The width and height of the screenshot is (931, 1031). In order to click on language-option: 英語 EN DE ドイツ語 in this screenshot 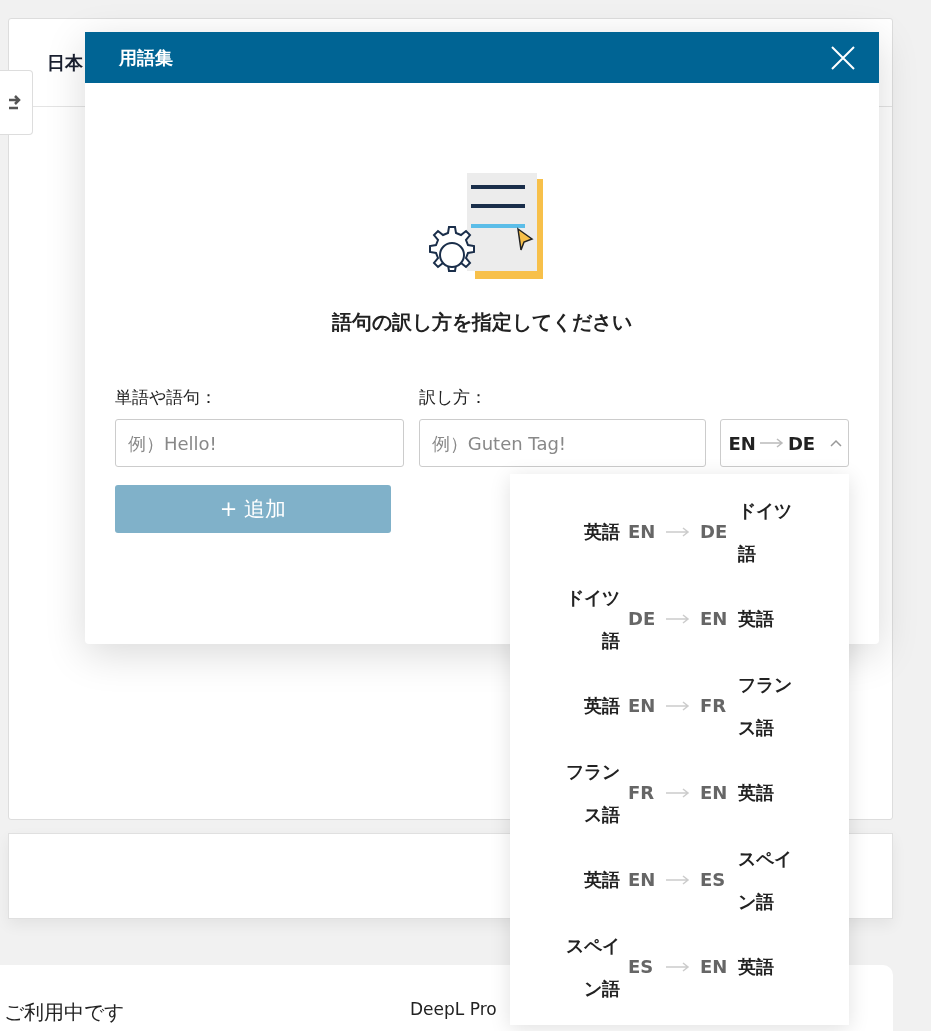, I will do `click(679, 531)`.